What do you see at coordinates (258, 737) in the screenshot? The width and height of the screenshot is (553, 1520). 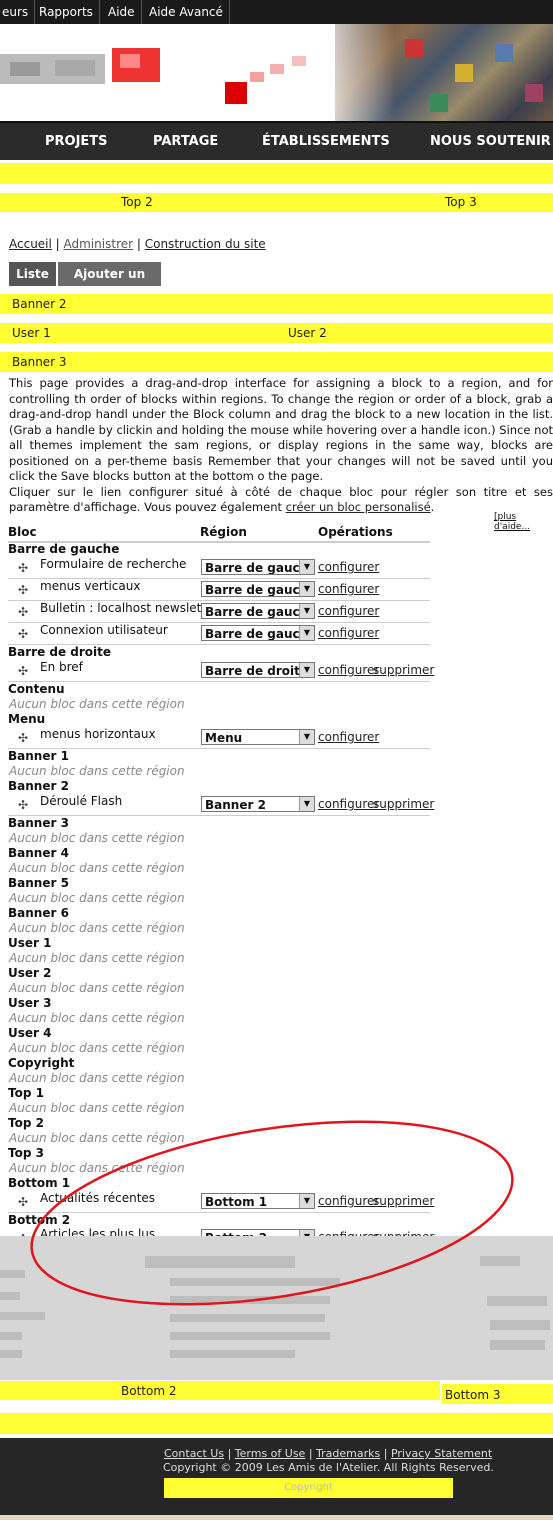 I see `region-select: Menu ▼` at bounding box center [258, 737].